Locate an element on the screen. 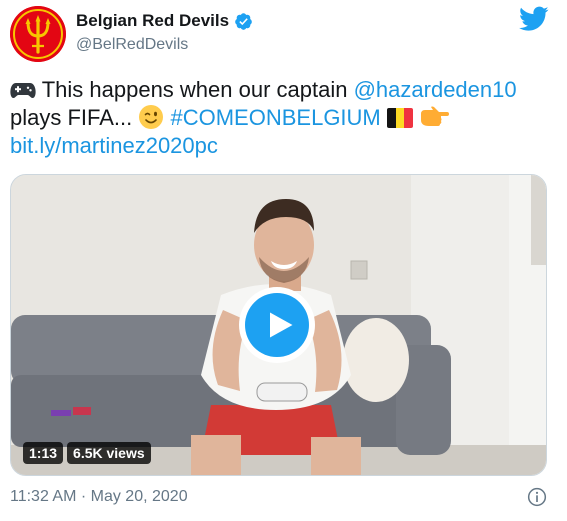 The width and height of the screenshot is (567, 521). tweet-timestamp: 11:32 AM · May 20, 2020 is located at coordinates (99, 497).